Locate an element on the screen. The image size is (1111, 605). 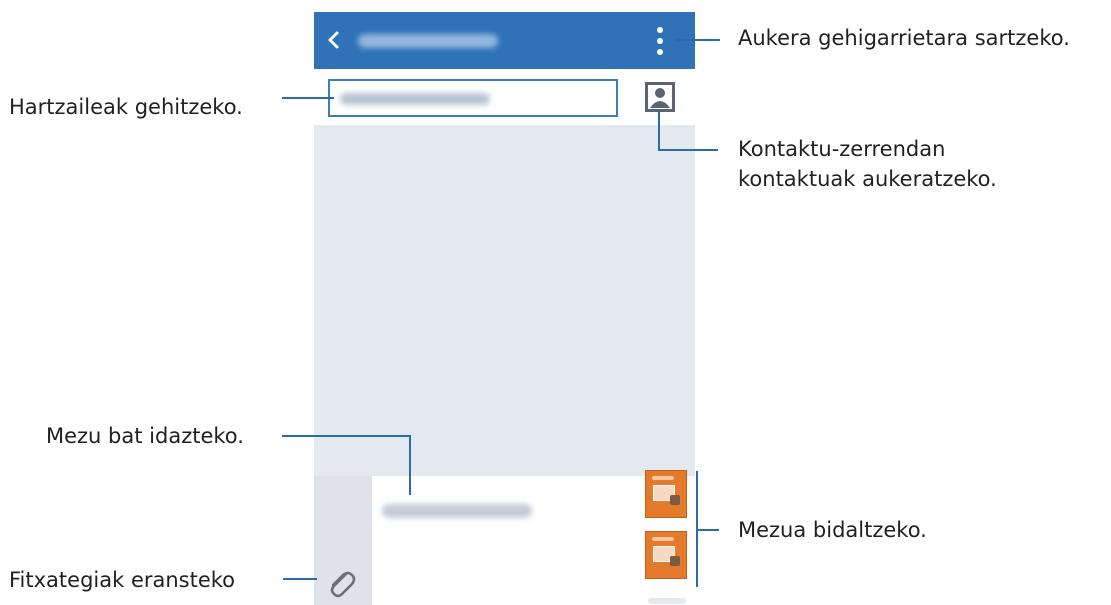
callout-line-contacts-h is located at coordinates (688, 150).